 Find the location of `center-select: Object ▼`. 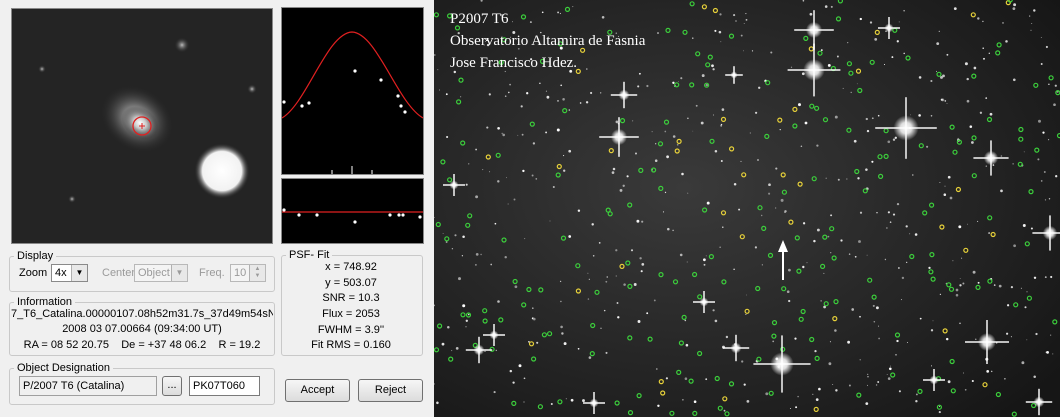

center-select: Object ▼ is located at coordinates (161, 273).